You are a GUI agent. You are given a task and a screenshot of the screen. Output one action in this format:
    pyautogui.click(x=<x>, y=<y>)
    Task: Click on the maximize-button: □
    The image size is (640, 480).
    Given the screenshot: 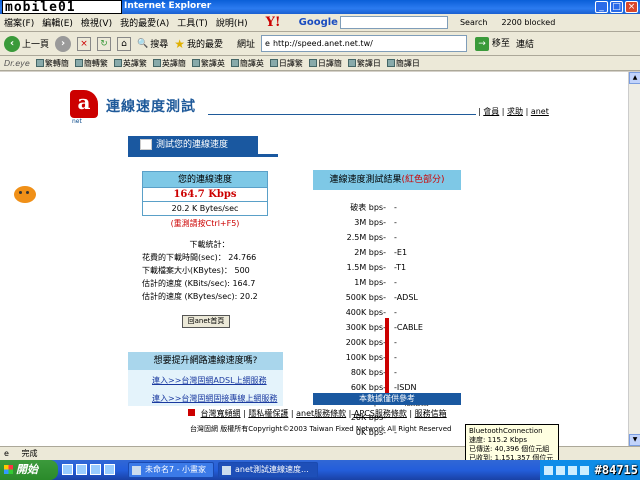 What is the action you would take?
    pyautogui.click(x=616, y=7)
    